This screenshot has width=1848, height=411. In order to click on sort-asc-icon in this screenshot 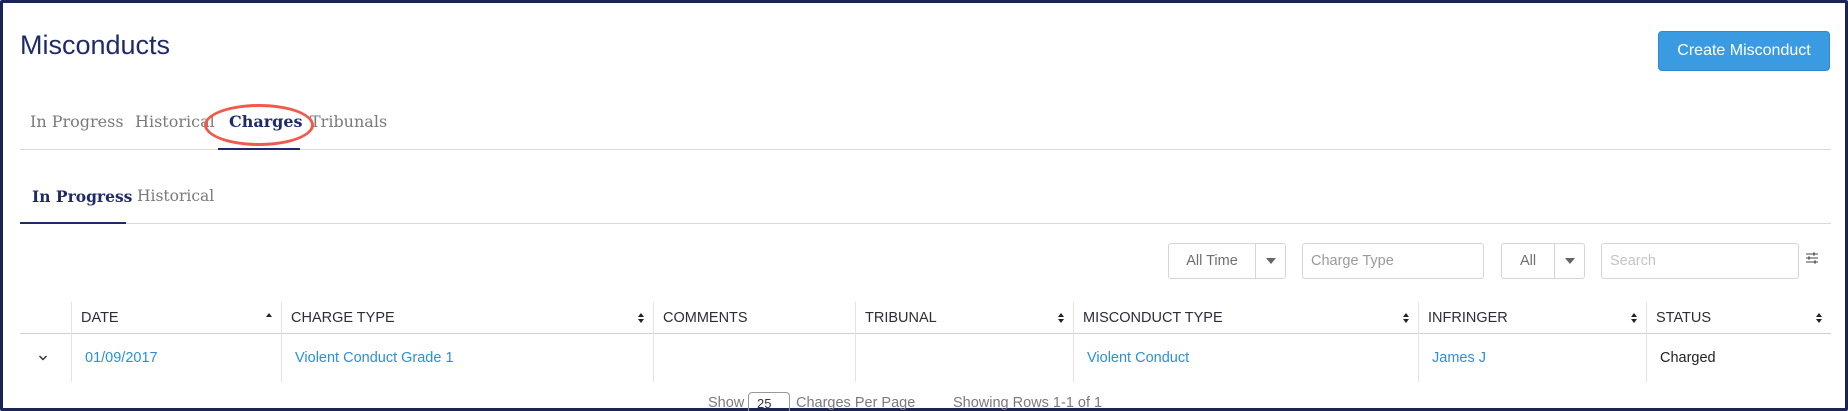, I will do `click(269, 318)`.